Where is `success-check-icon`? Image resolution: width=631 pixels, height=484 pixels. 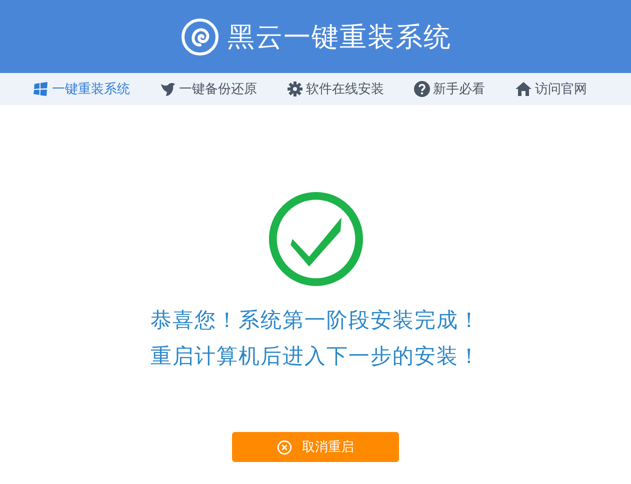
success-check-icon is located at coordinates (315, 239).